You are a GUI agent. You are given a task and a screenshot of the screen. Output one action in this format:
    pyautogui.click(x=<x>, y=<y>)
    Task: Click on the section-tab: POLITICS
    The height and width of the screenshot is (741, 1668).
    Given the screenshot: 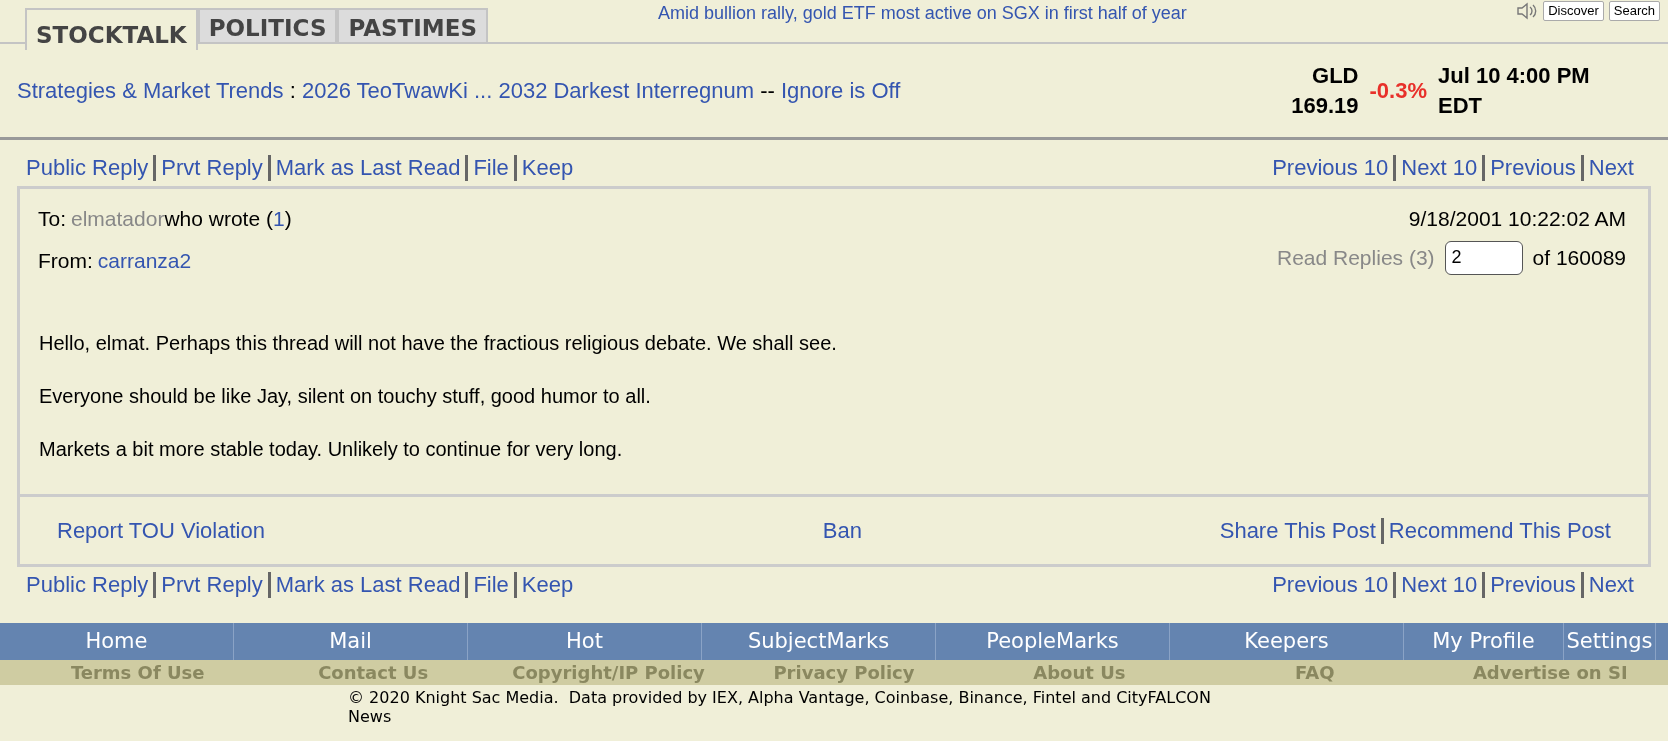 What is the action you would take?
    pyautogui.click(x=267, y=25)
    